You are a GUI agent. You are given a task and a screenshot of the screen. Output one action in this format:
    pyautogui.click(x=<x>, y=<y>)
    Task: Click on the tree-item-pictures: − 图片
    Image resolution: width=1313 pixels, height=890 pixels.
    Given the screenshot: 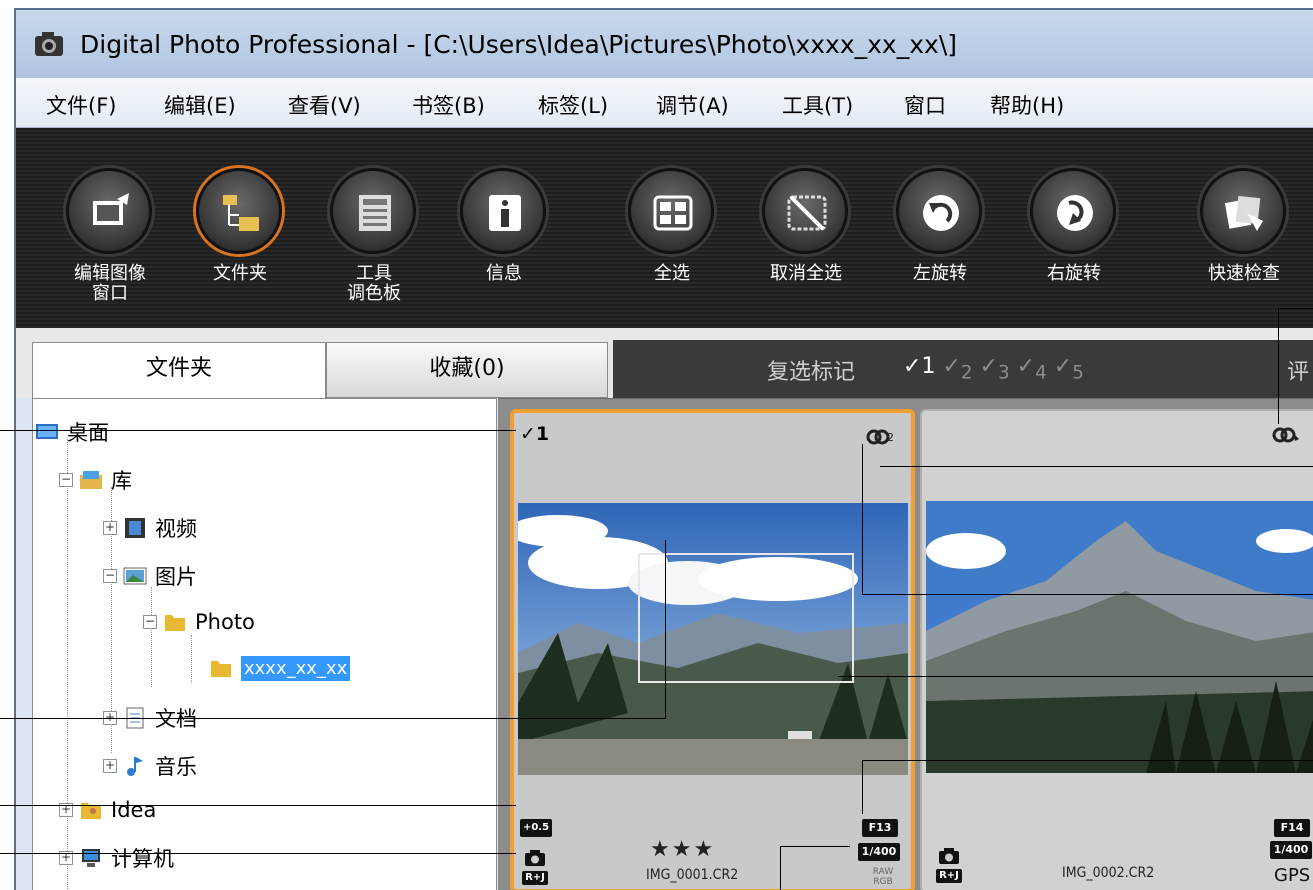 What is the action you would take?
    pyautogui.click(x=150, y=577)
    